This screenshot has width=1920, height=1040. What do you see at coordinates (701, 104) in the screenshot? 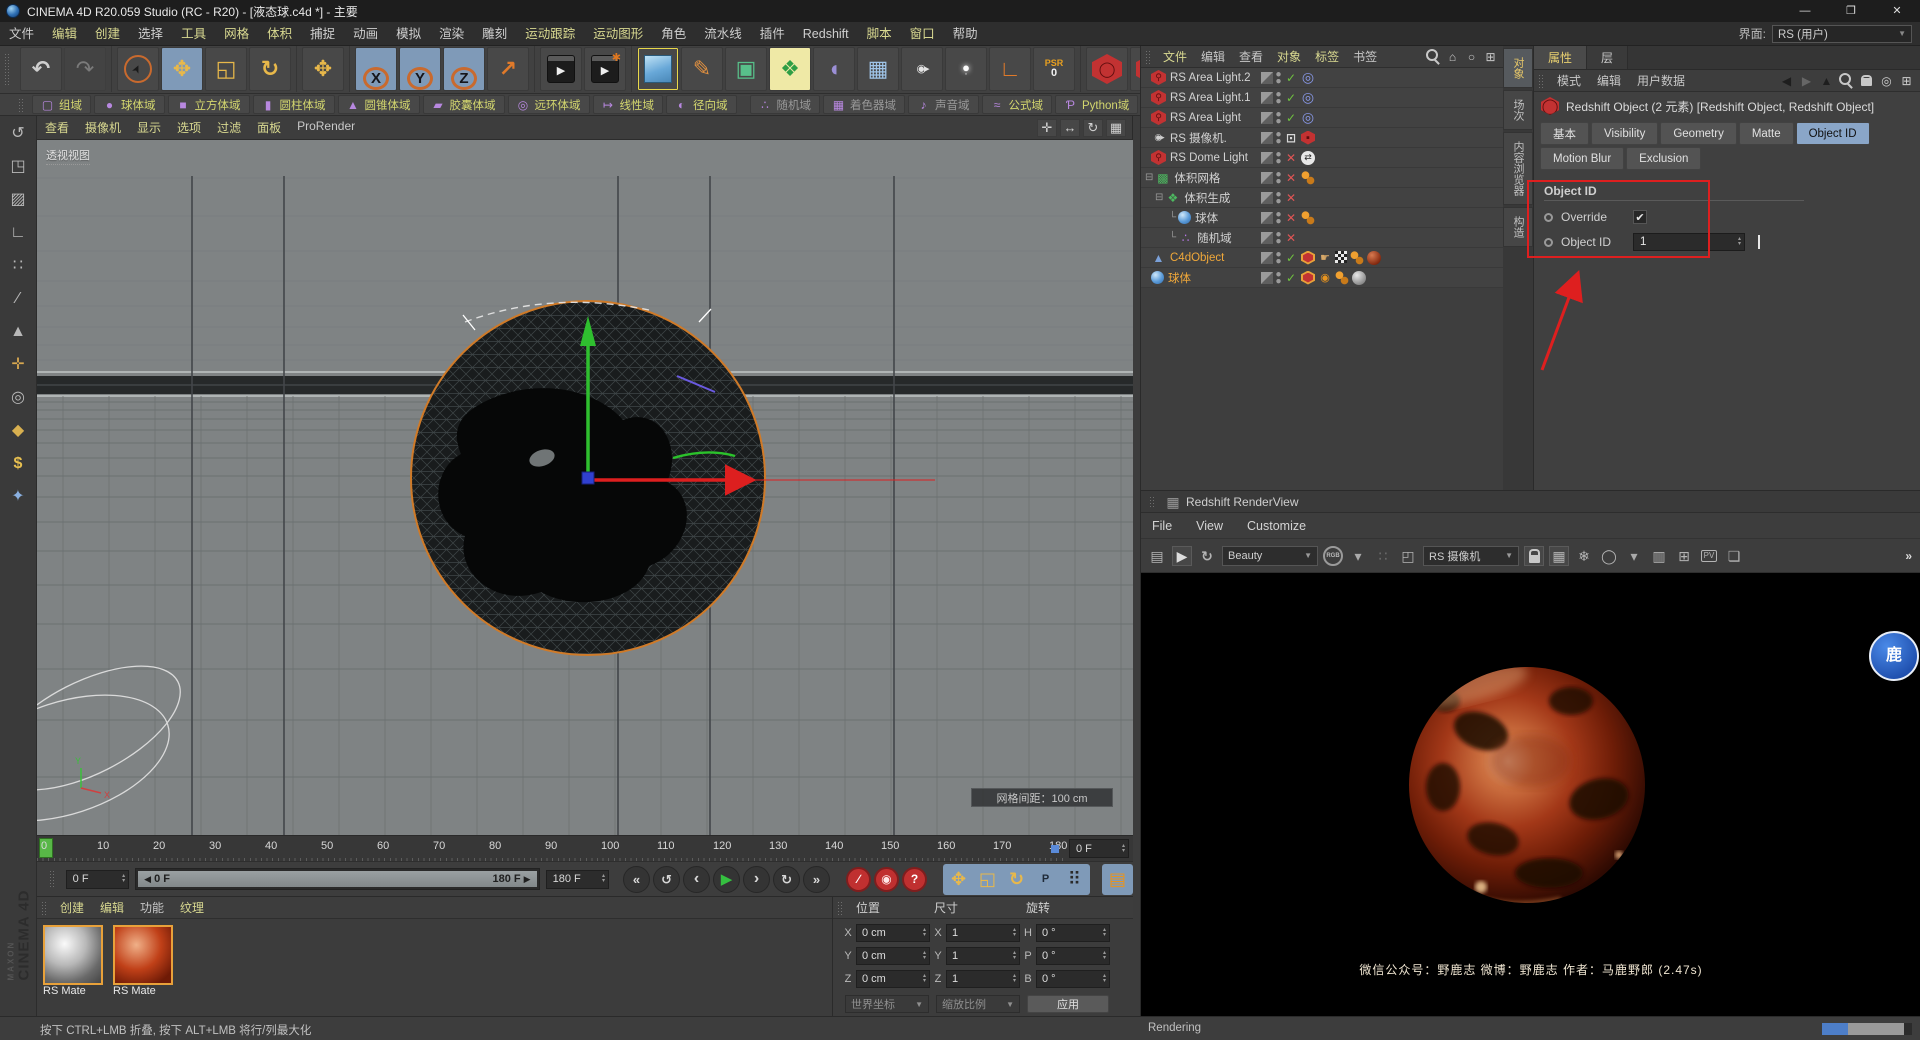
I see `field-button: 径向域` at bounding box center [701, 104].